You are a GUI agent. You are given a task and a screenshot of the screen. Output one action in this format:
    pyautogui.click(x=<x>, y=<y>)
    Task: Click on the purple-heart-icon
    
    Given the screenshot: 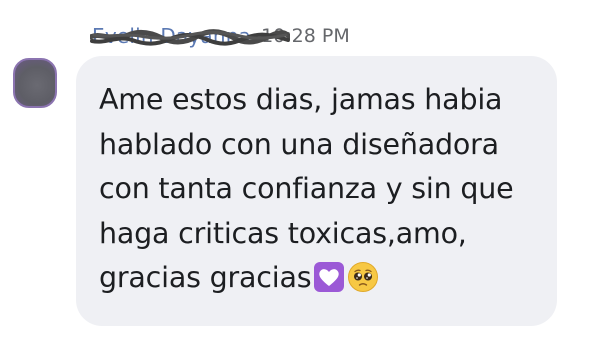 What is the action you would take?
    pyautogui.click(x=329, y=277)
    